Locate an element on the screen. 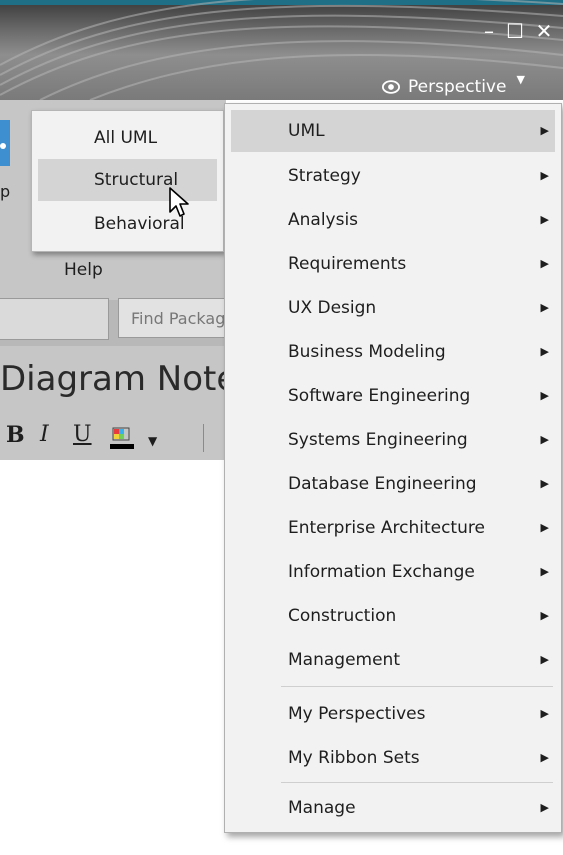 The image size is (563, 855). close-icon: ✕ is located at coordinates (544, 31).